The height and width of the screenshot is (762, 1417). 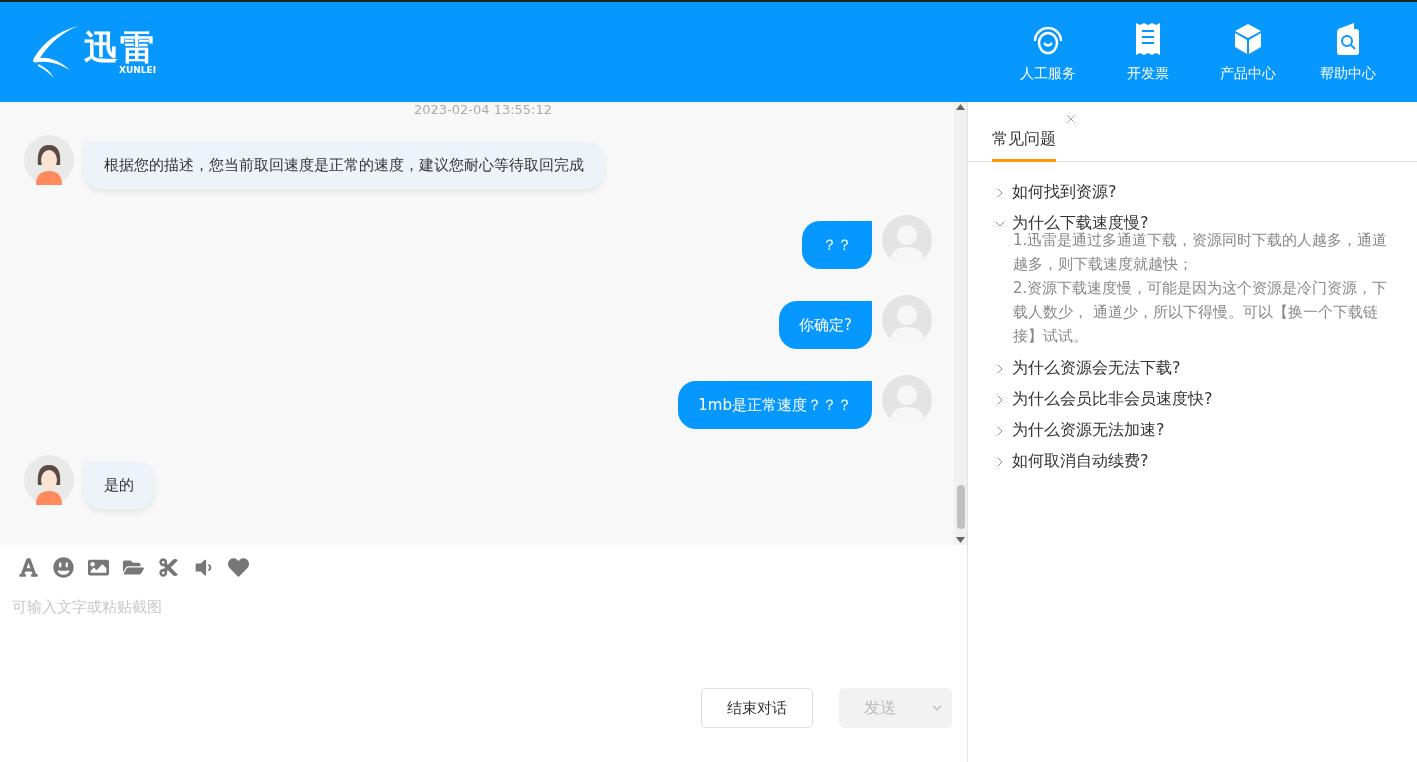 What do you see at coordinates (960, 540) in the screenshot?
I see `scroll-down-icon` at bounding box center [960, 540].